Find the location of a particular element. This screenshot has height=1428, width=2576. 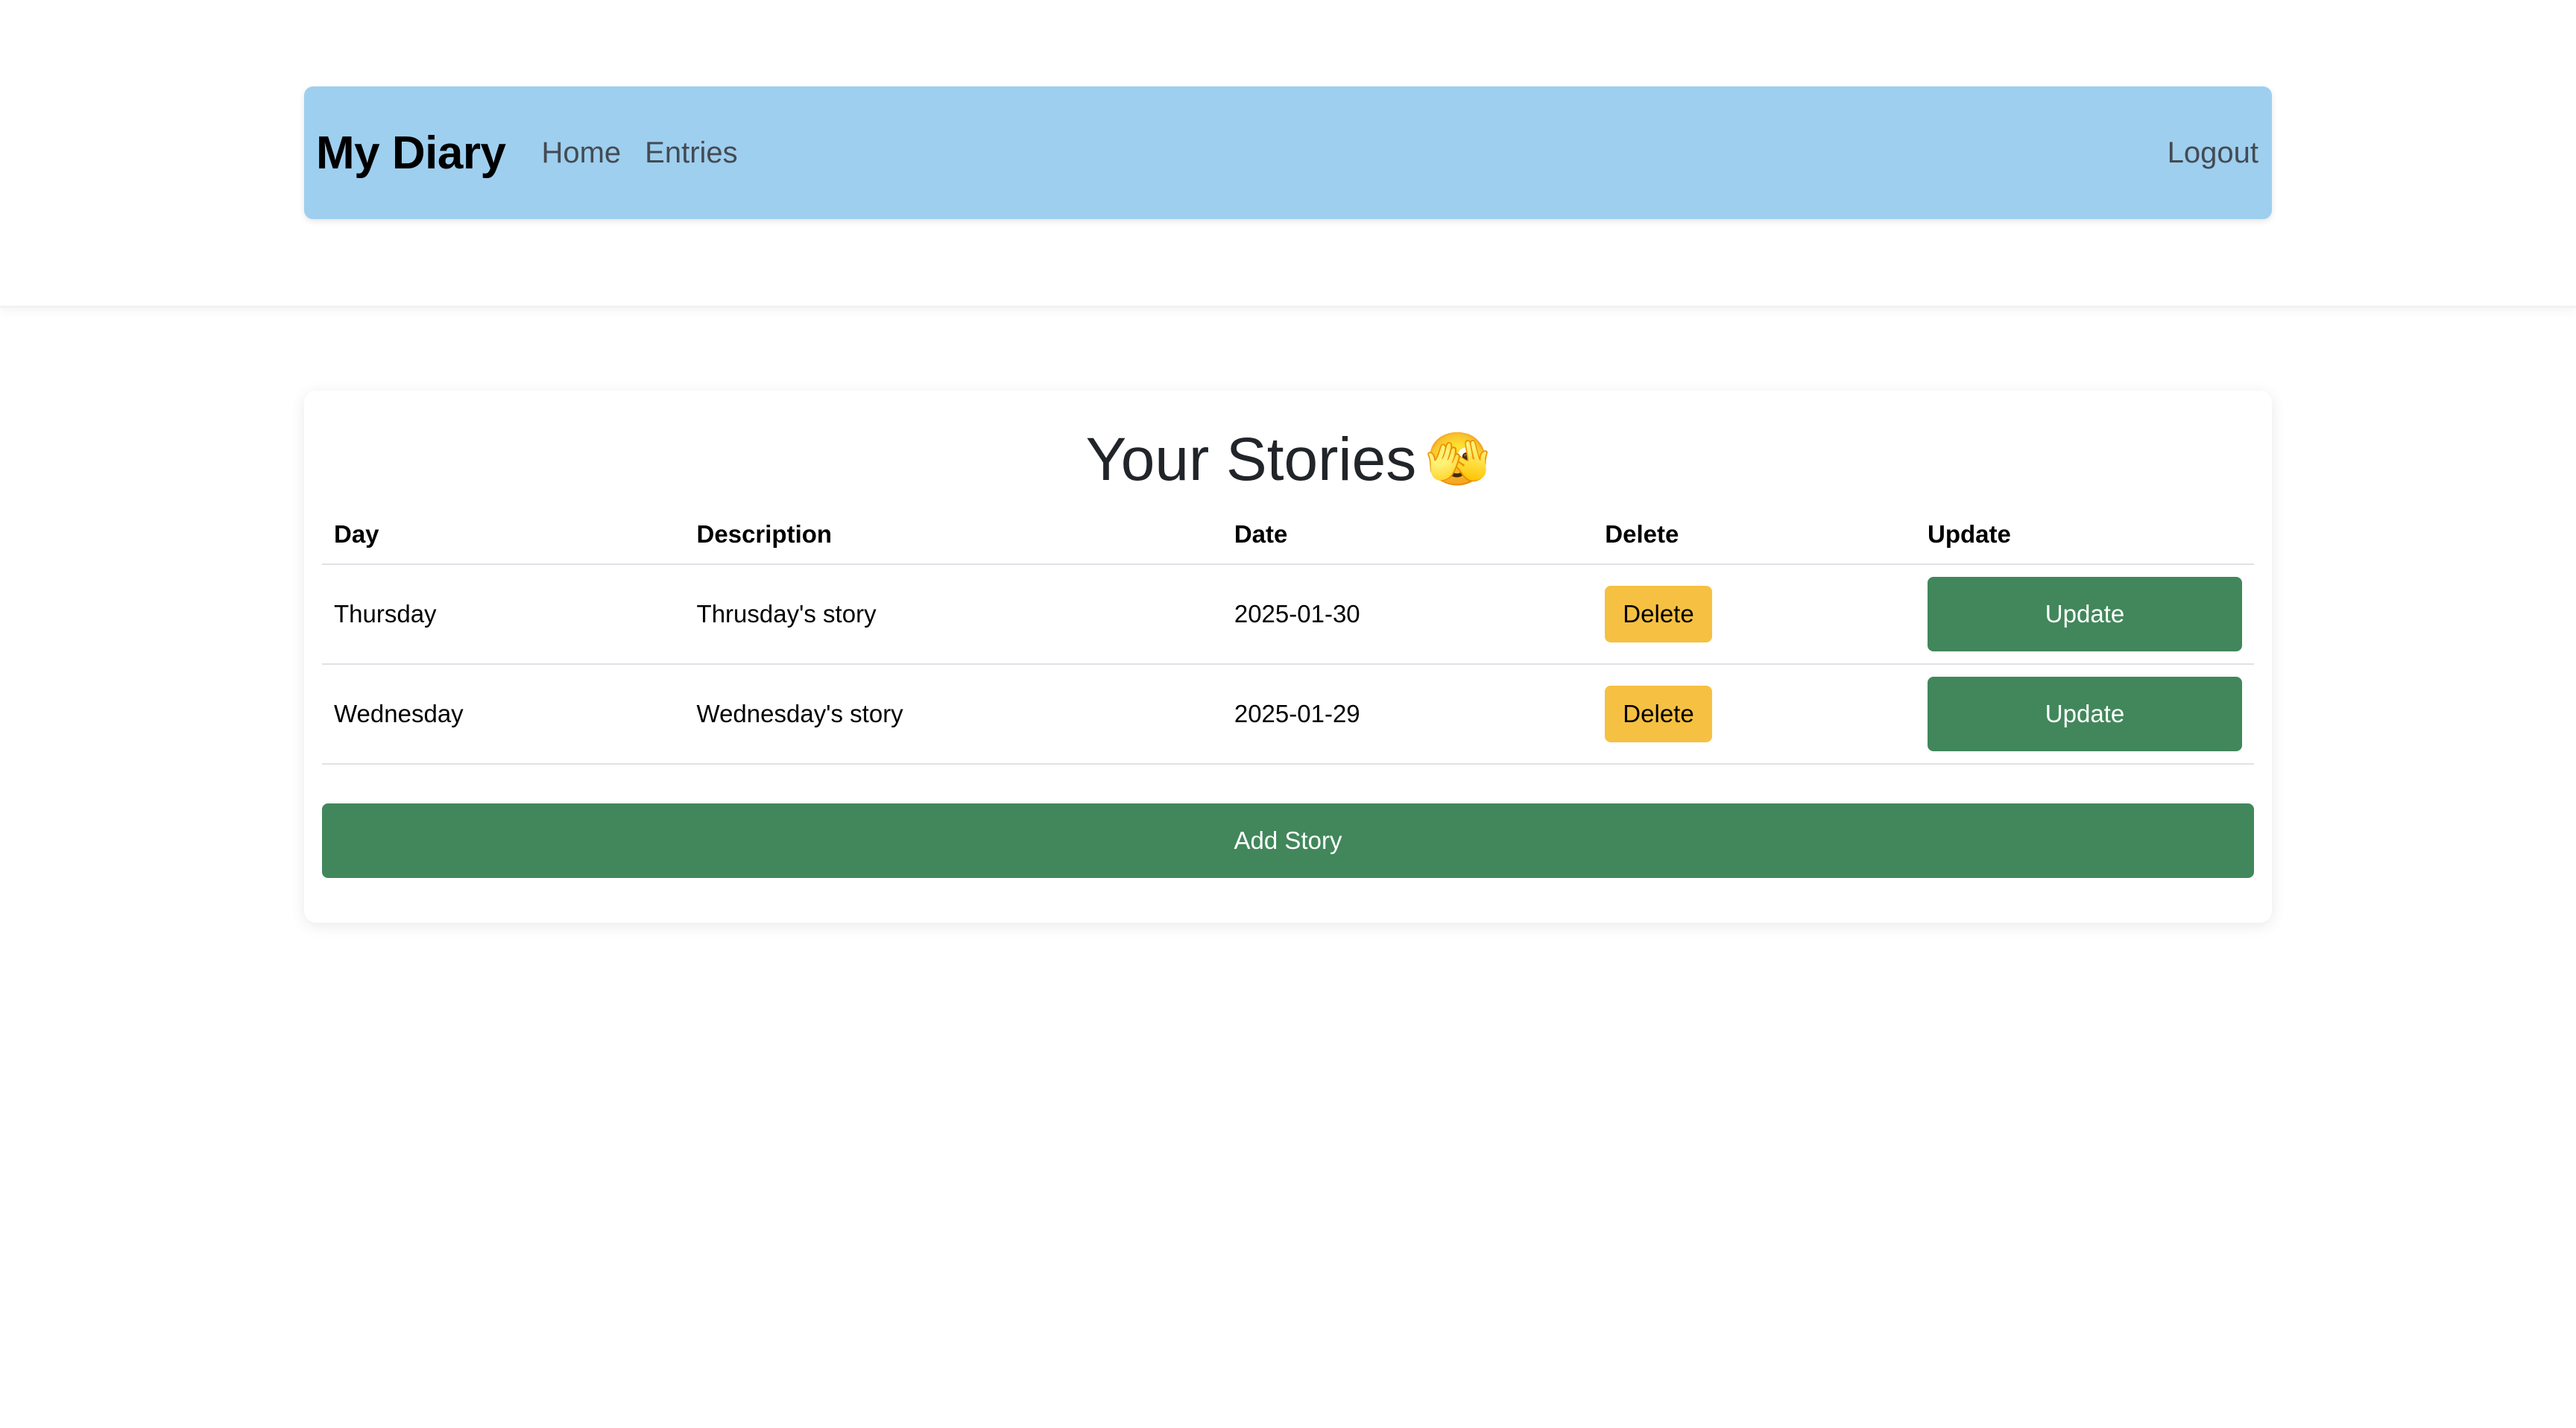

column-header-description: Description is located at coordinates (953, 535).